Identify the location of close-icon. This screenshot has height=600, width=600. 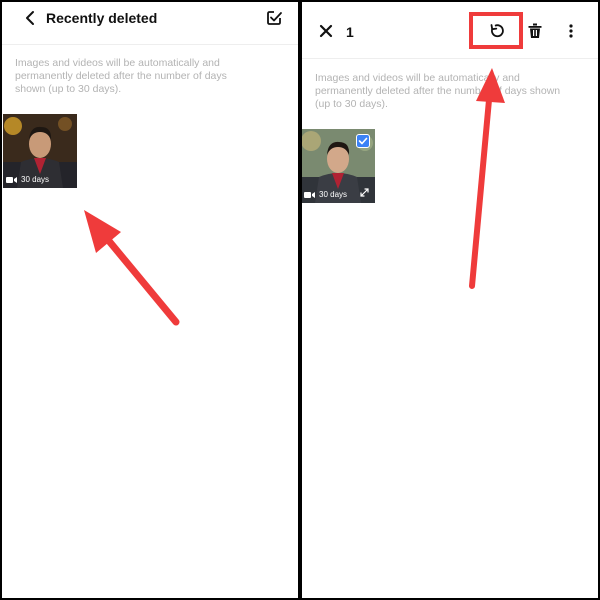
(326, 31).